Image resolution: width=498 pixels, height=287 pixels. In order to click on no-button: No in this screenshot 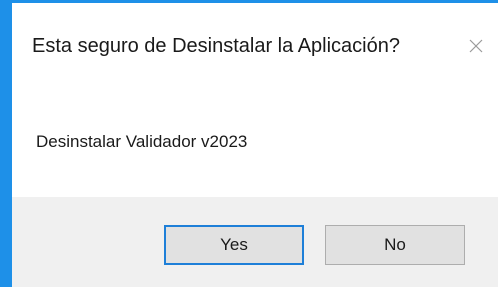, I will do `click(395, 245)`.